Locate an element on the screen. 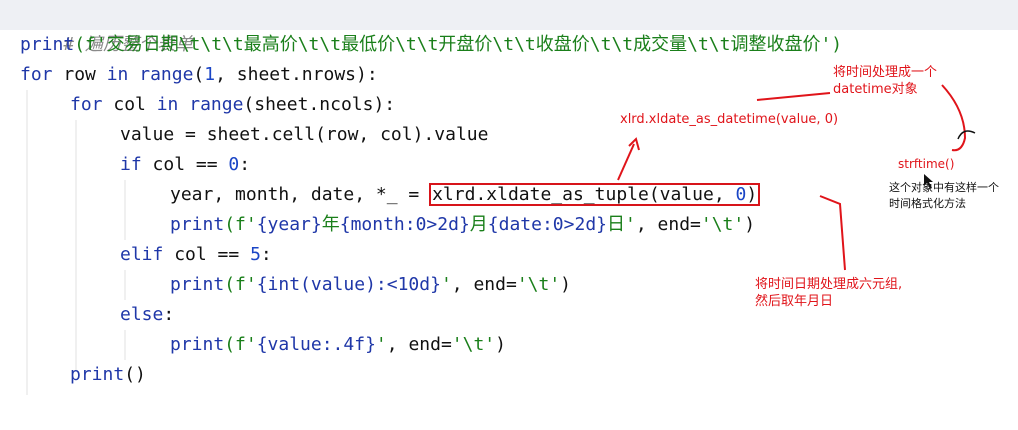 Image resolution: width=1018 pixels, height=430 pixels. elif-number: 5 is located at coordinates (255, 254).